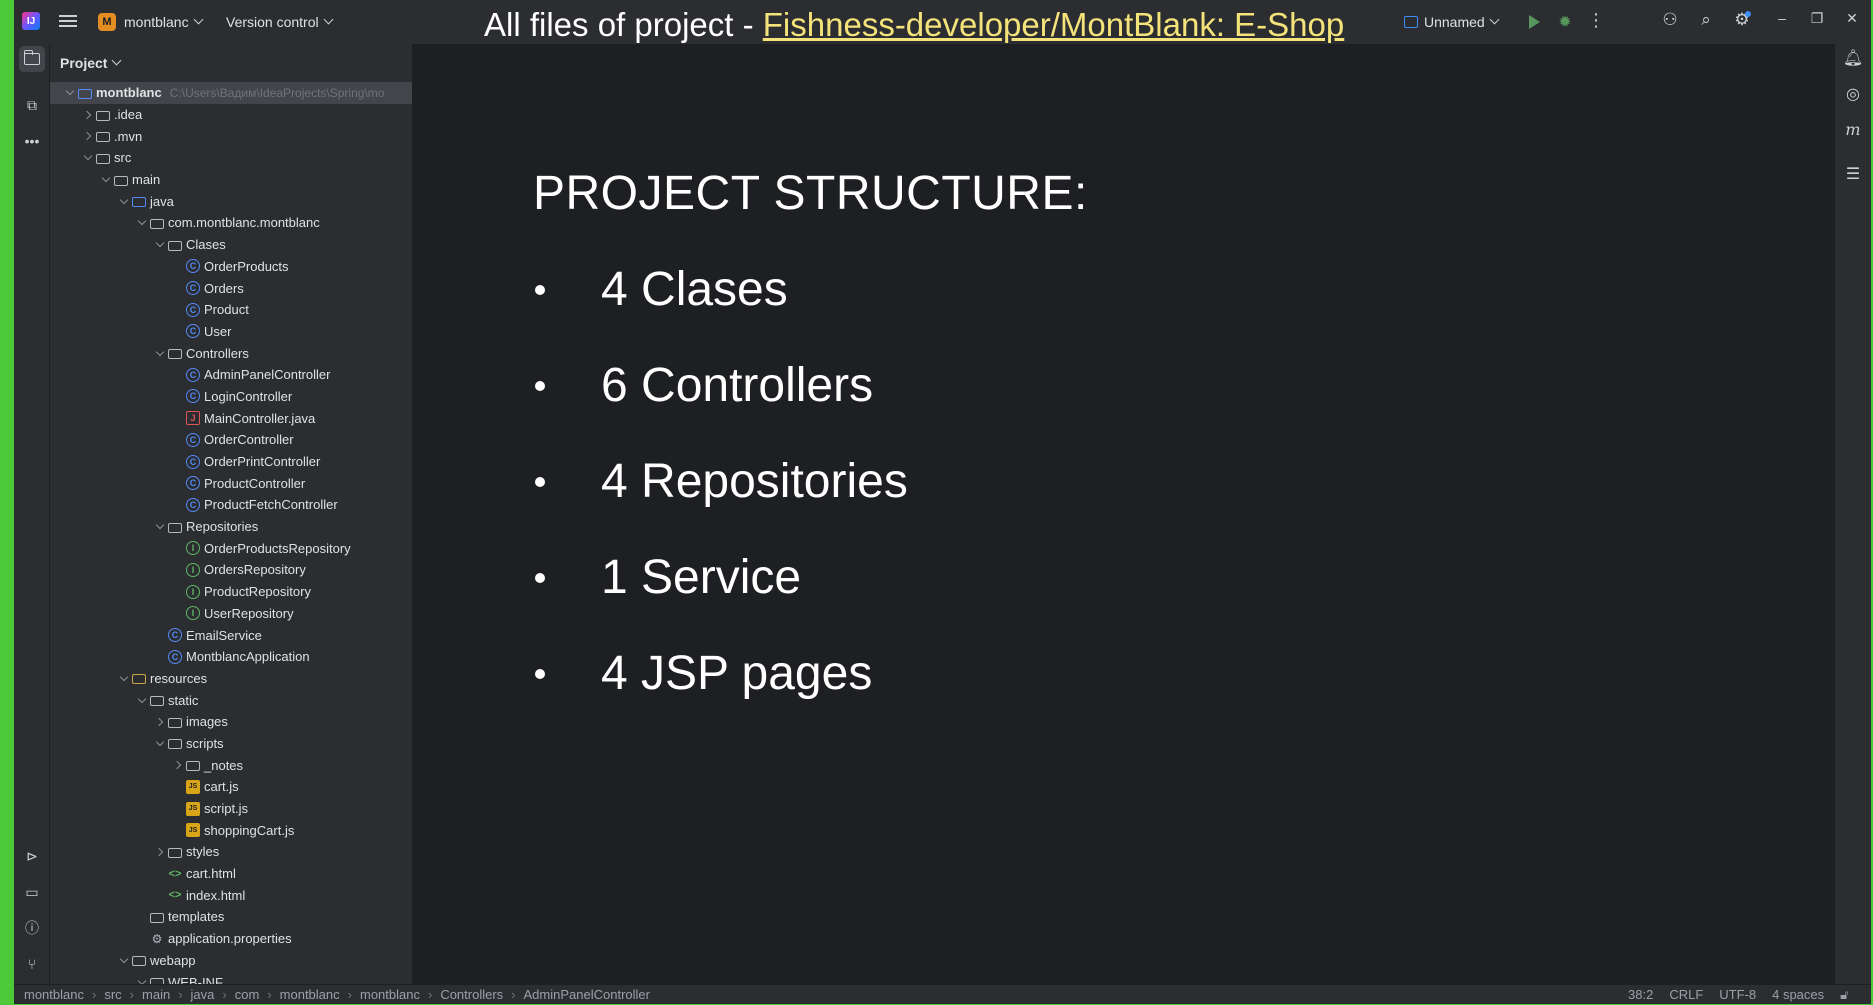  Describe the element at coordinates (231, 961) in the screenshot. I see `tree-row-webapp: webapp` at that location.